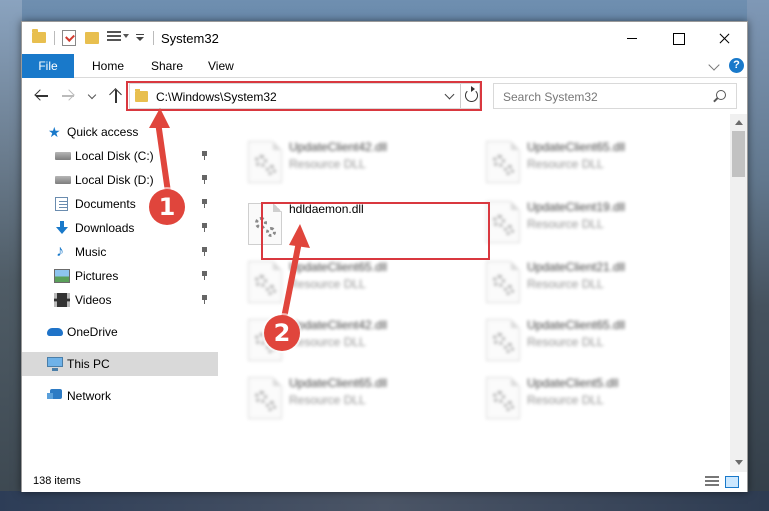 This screenshot has height=511, width=769. I want to click on sidebar-item-local-disk-d: Local Disk (D:), so click(120, 180).